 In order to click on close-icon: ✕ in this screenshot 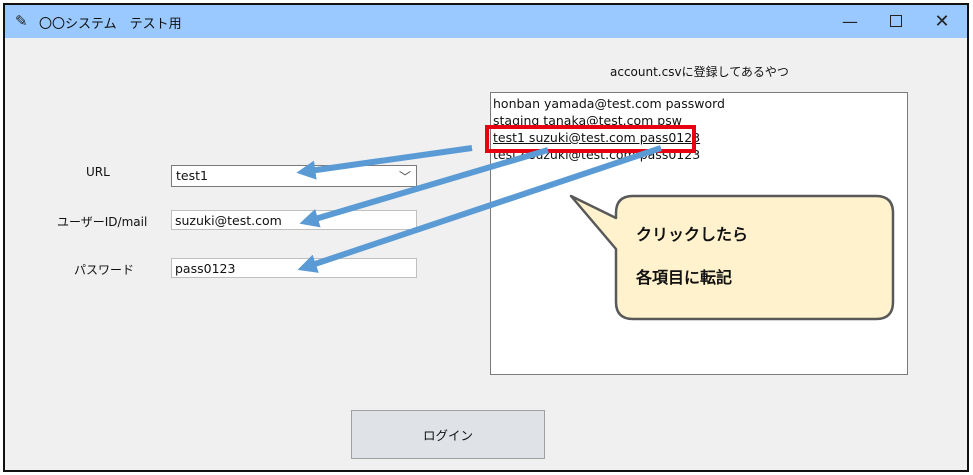, I will do `click(942, 21)`.